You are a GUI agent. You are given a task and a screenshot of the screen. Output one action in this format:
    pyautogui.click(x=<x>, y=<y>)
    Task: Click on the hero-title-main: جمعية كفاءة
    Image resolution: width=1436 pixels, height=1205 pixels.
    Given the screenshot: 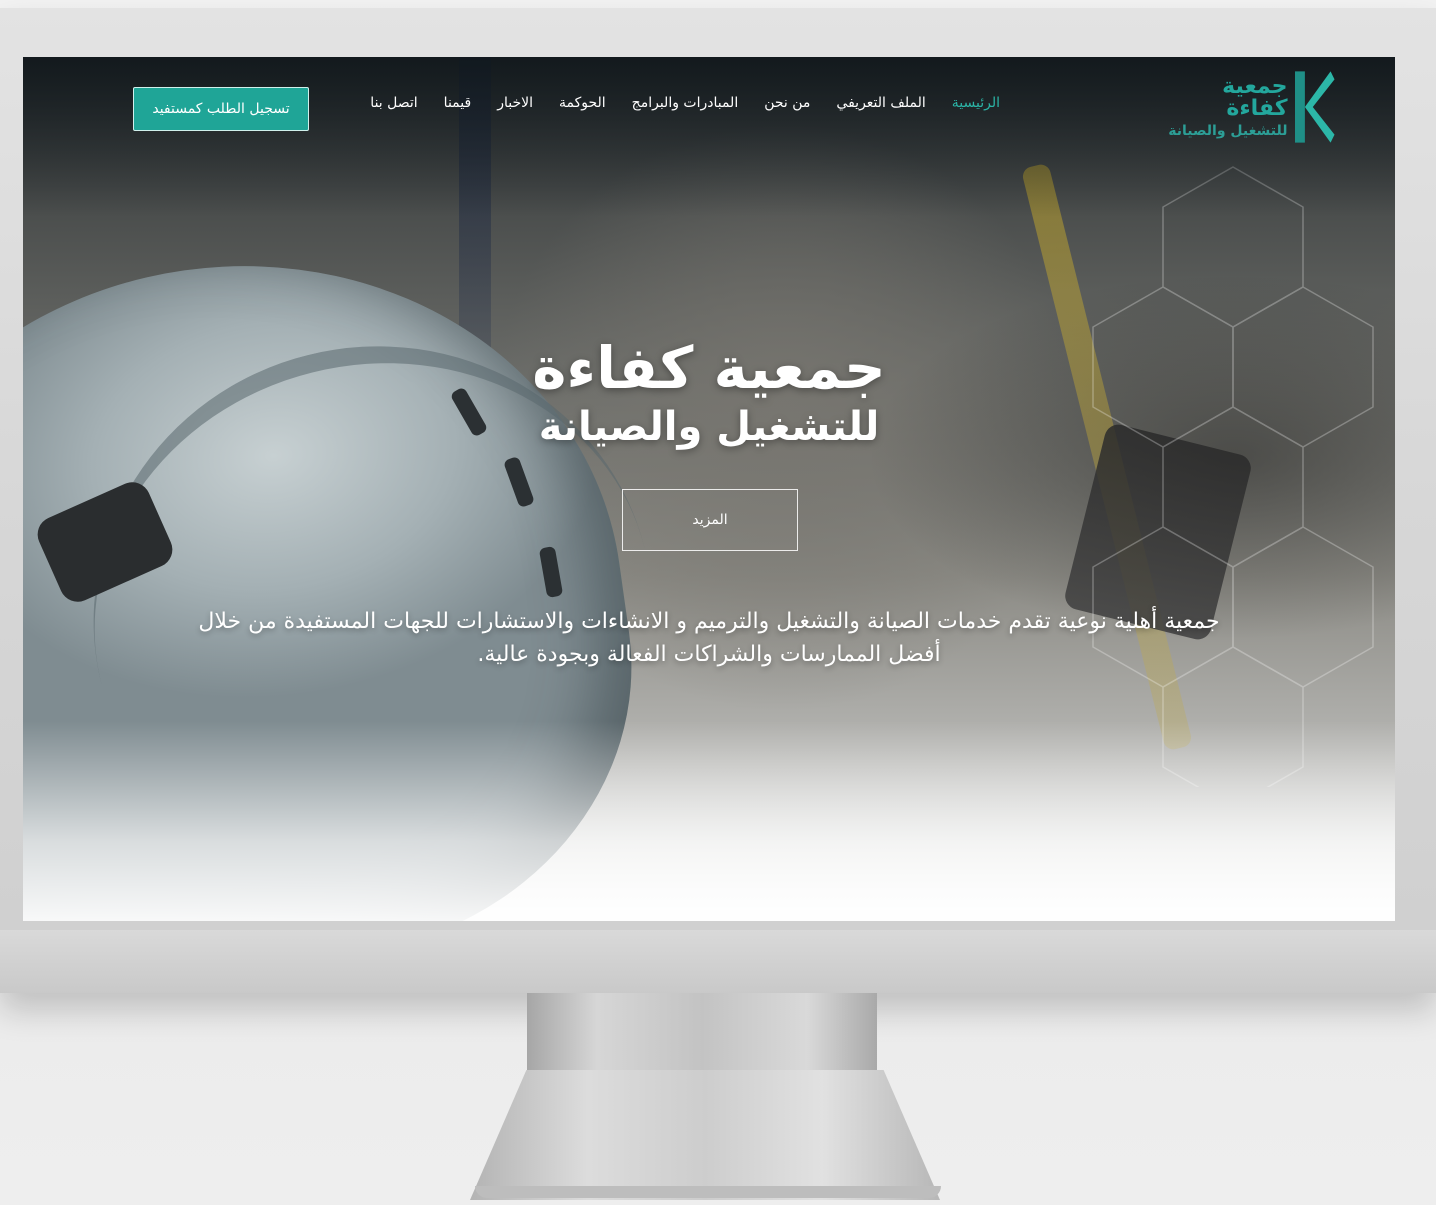 What is the action you would take?
    pyautogui.click(x=709, y=368)
    